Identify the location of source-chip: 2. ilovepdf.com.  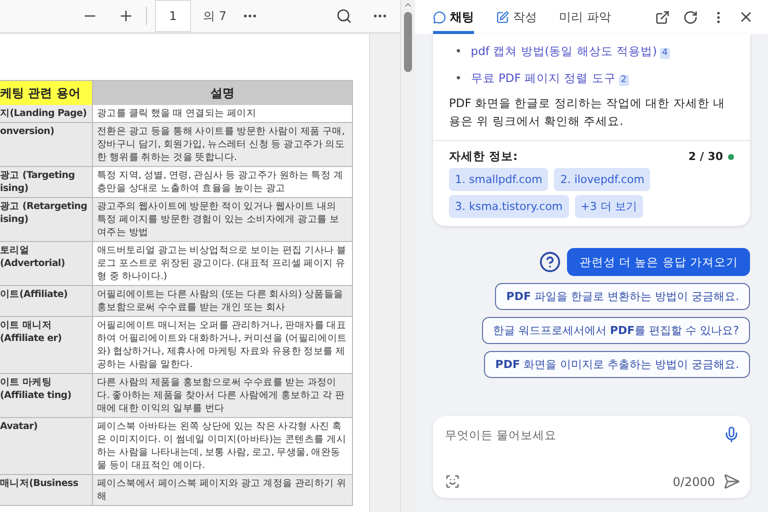
(602, 179).